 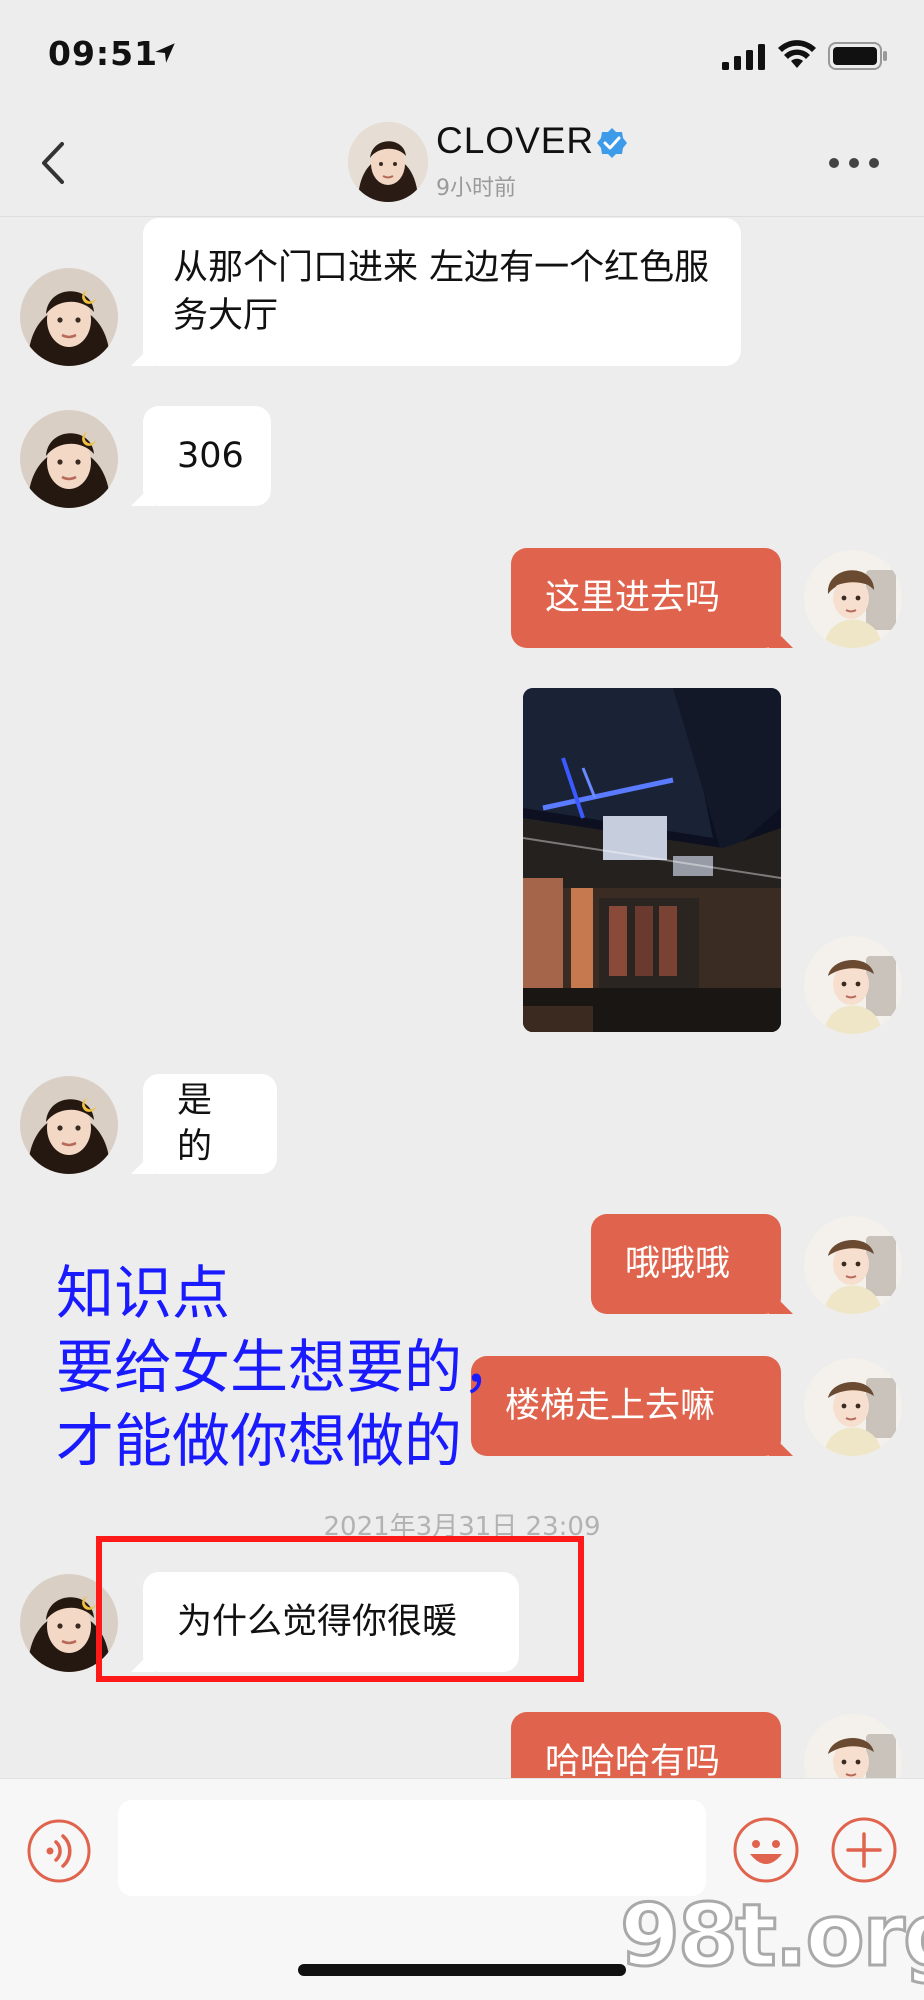 What do you see at coordinates (388, 162) in the screenshot?
I see `header-avatar` at bounding box center [388, 162].